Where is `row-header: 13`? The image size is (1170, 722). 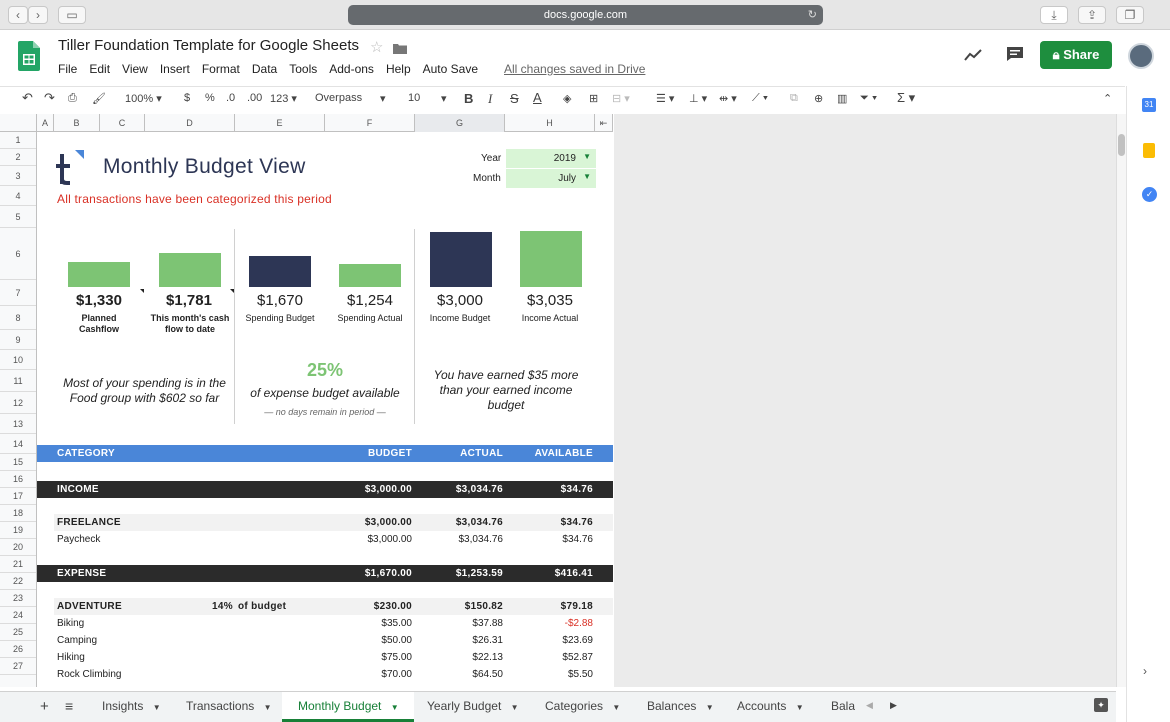 row-header: 13 is located at coordinates (18, 424).